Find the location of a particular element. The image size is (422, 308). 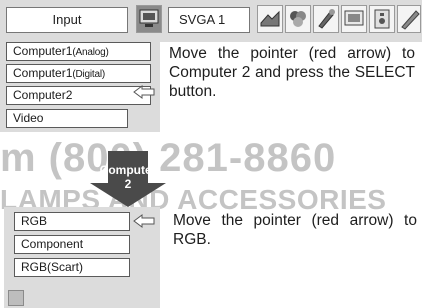

screen-icon is located at coordinates (354, 19).